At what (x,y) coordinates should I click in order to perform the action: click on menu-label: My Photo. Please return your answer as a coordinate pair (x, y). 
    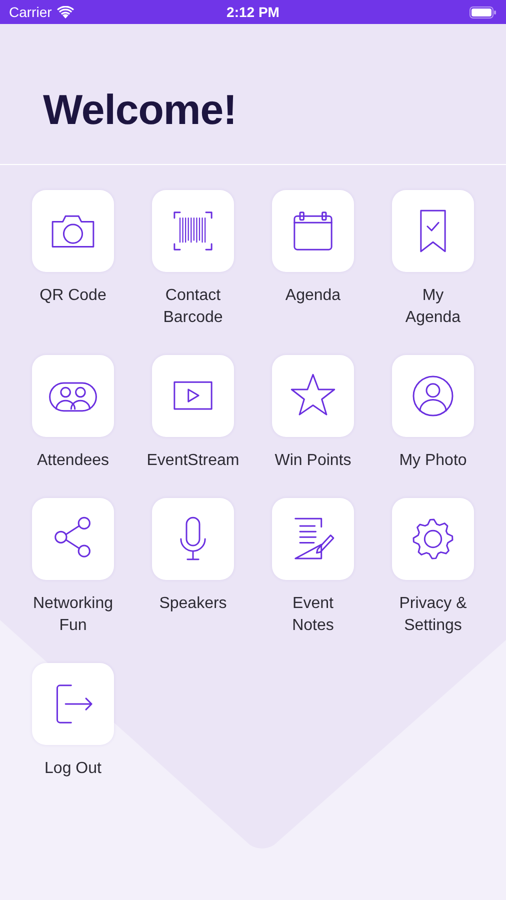
    Looking at the image, I should click on (433, 461).